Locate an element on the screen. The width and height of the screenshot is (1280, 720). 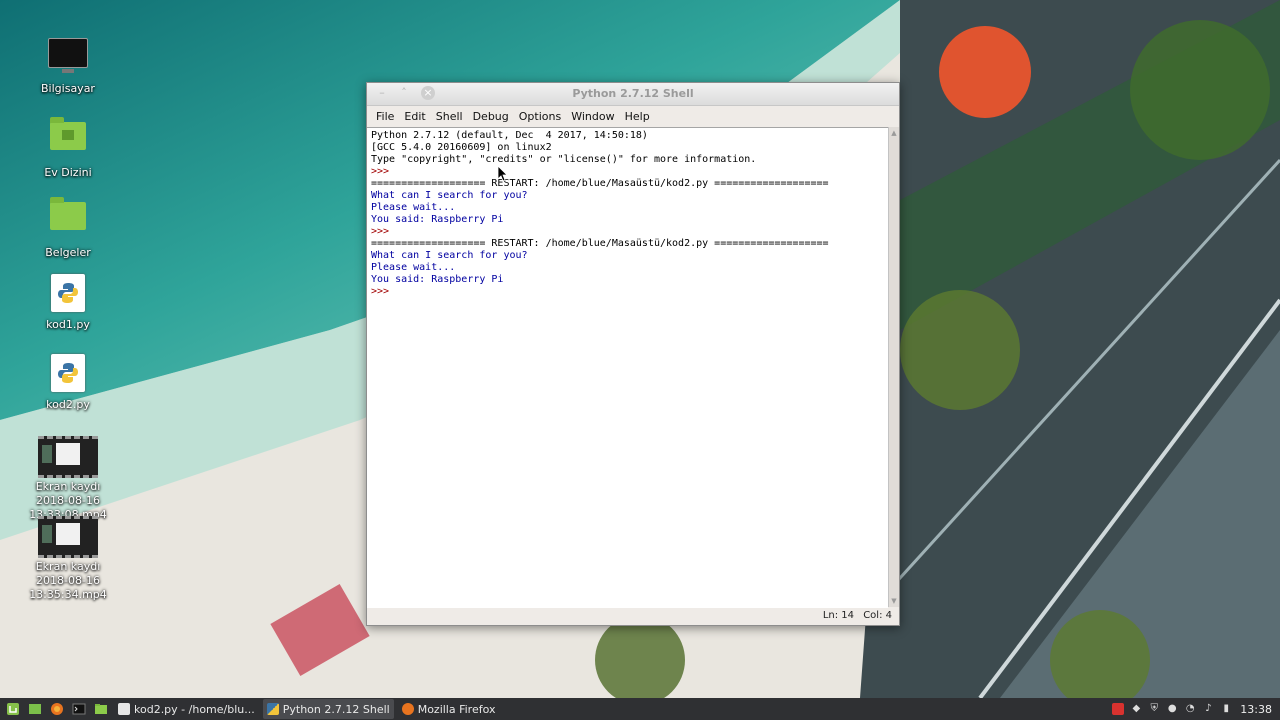
menu-debug: Debug is located at coordinates (491, 116).